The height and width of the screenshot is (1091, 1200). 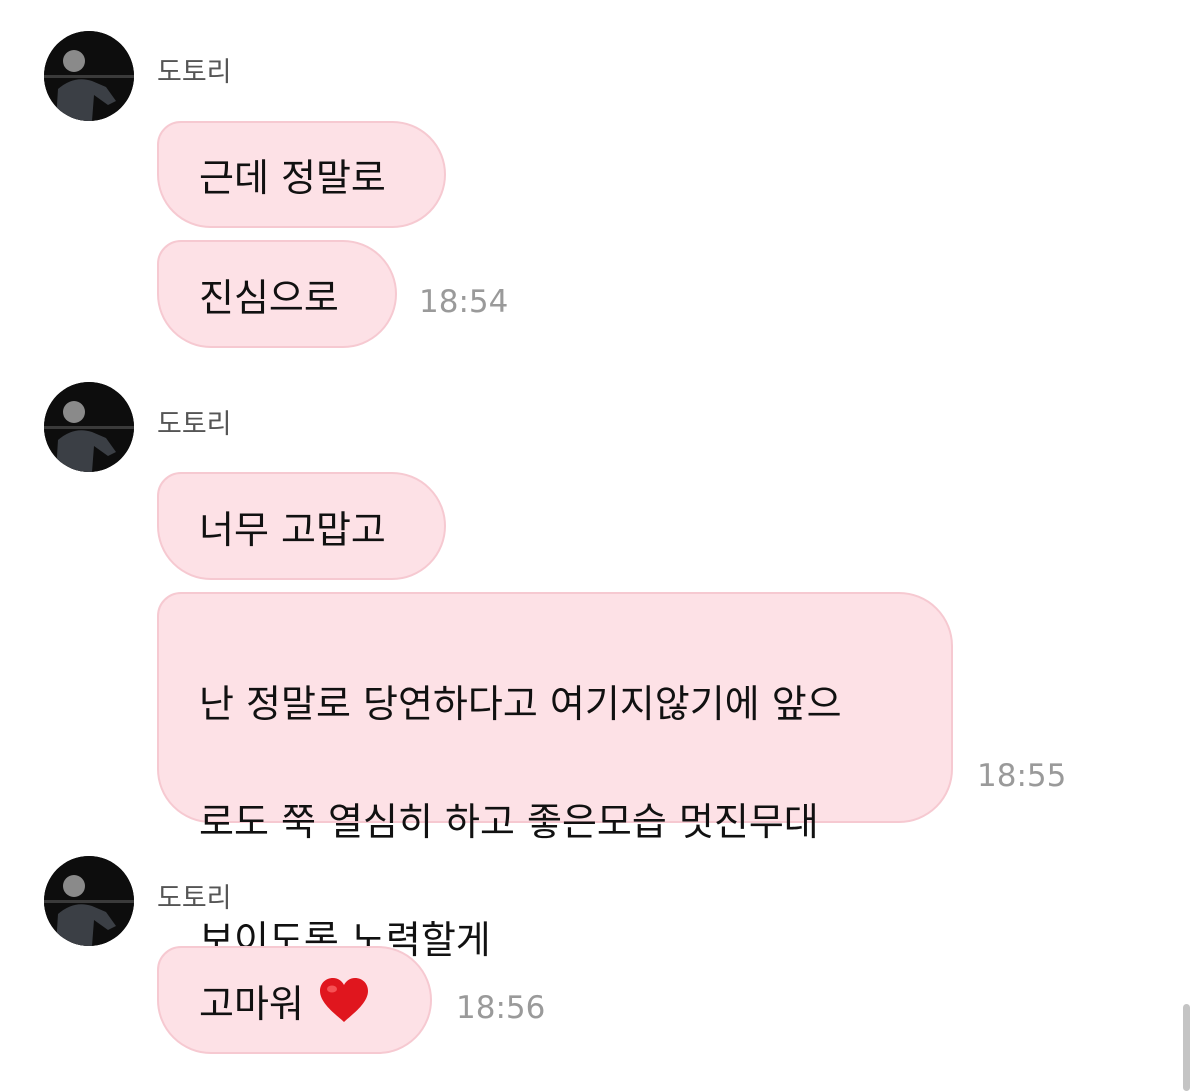 I want to click on message-bubble: 너무 고맙고, so click(x=301, y=526).